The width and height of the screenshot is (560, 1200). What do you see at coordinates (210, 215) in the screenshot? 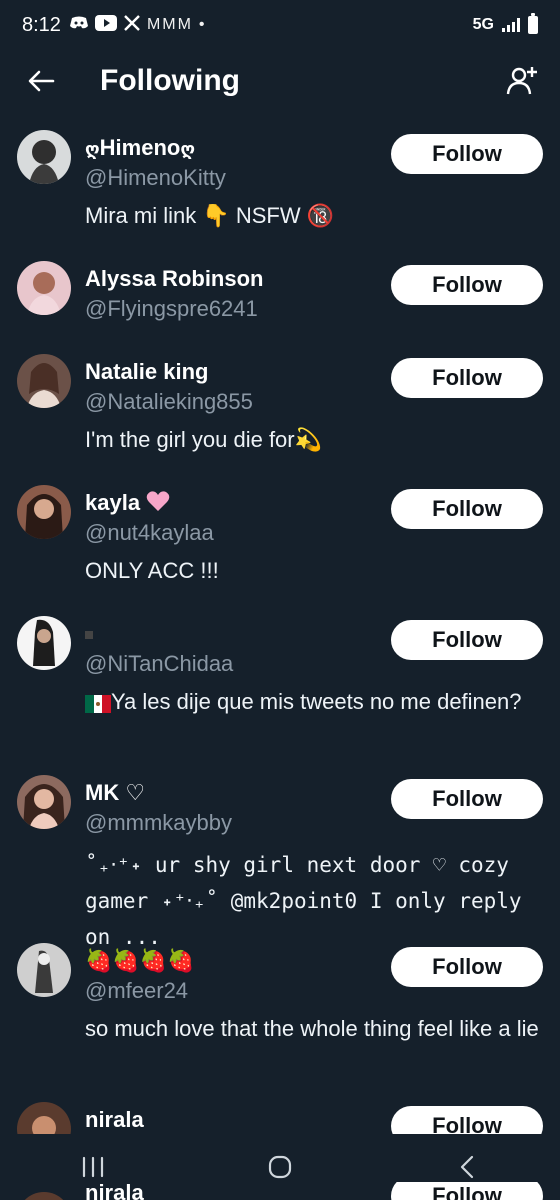
I see `bio: Mira mi link 👇 NSFW 🔞` at bounding box center [210, 215].